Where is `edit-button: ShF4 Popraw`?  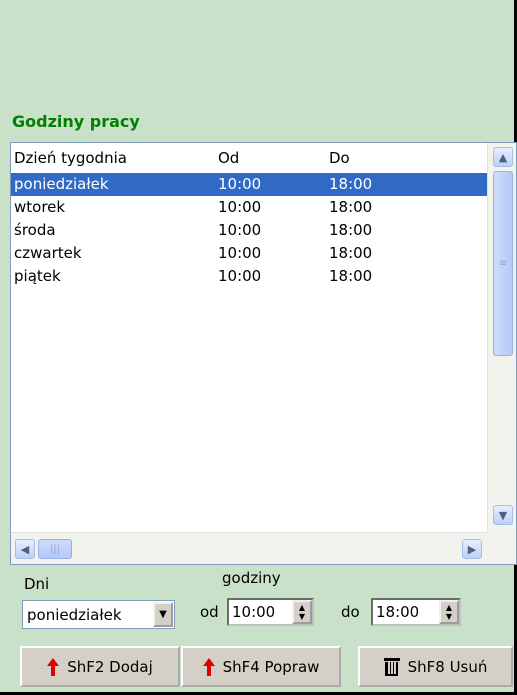
edit-button: ShF4 Popraw is located at coordinates (261, 666).